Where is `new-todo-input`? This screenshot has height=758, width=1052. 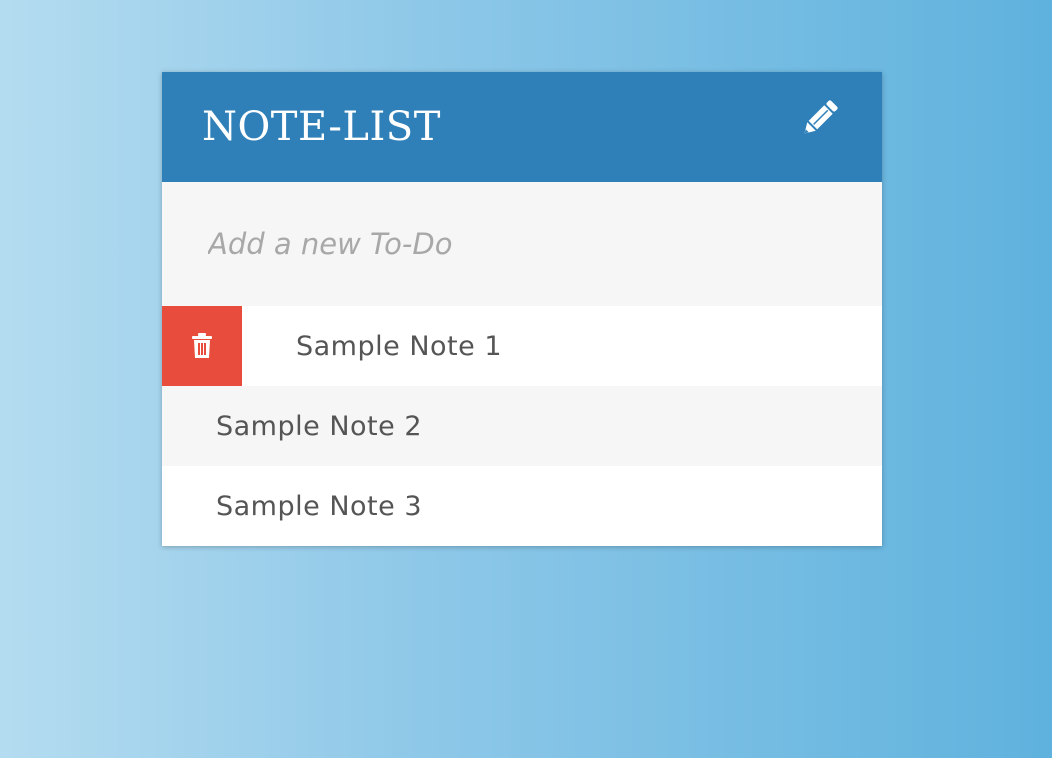 new-todo-input is located at coordinates (522, 244).